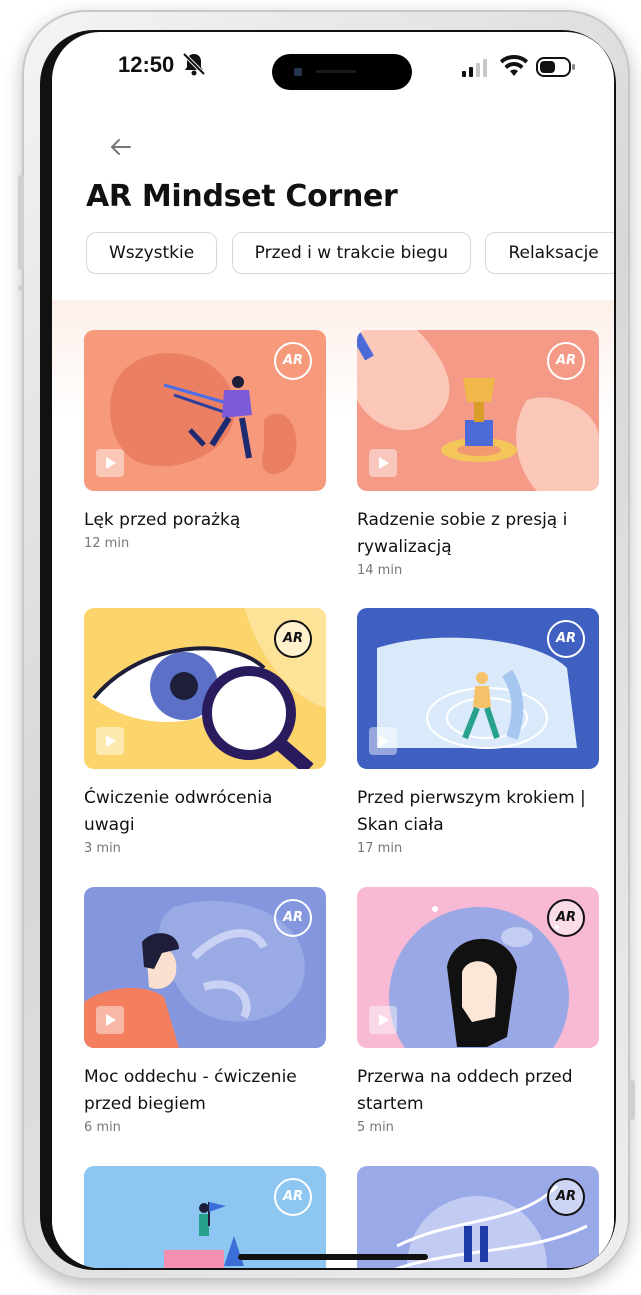  Describe the element at coordinates (375, 1127) in the screenshot. I see `item-duration: 5 min` at that location.